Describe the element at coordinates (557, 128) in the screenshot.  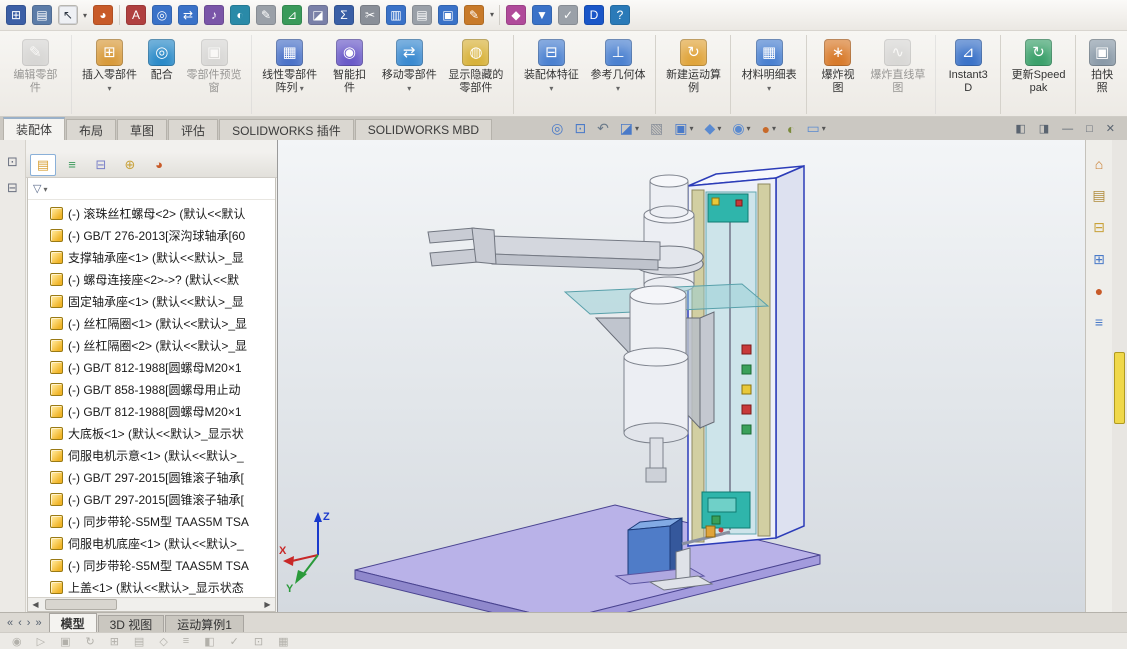
I see `zoom-fit-icon: ◎` at that location.